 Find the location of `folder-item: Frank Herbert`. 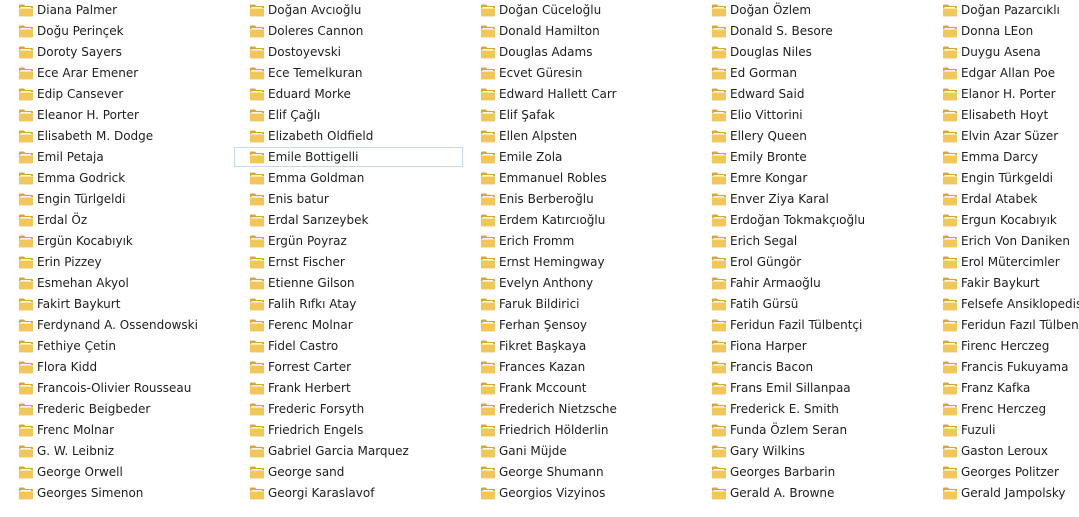

folder-item: Frank Herbert is located at coordinates (348, 388).